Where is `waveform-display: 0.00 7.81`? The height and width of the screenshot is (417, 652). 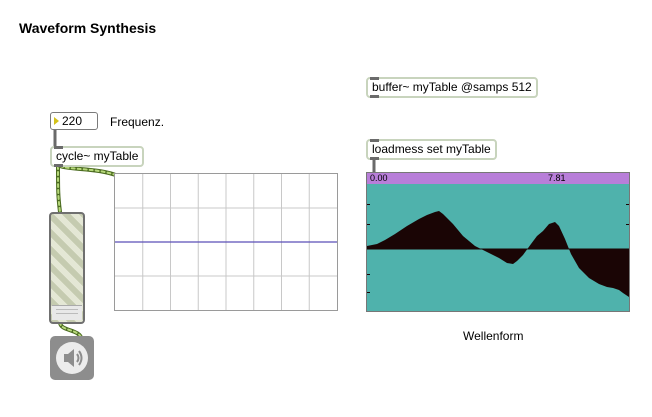
waveform-display: 0.00 7.81 is located at coordinates (498, 242).